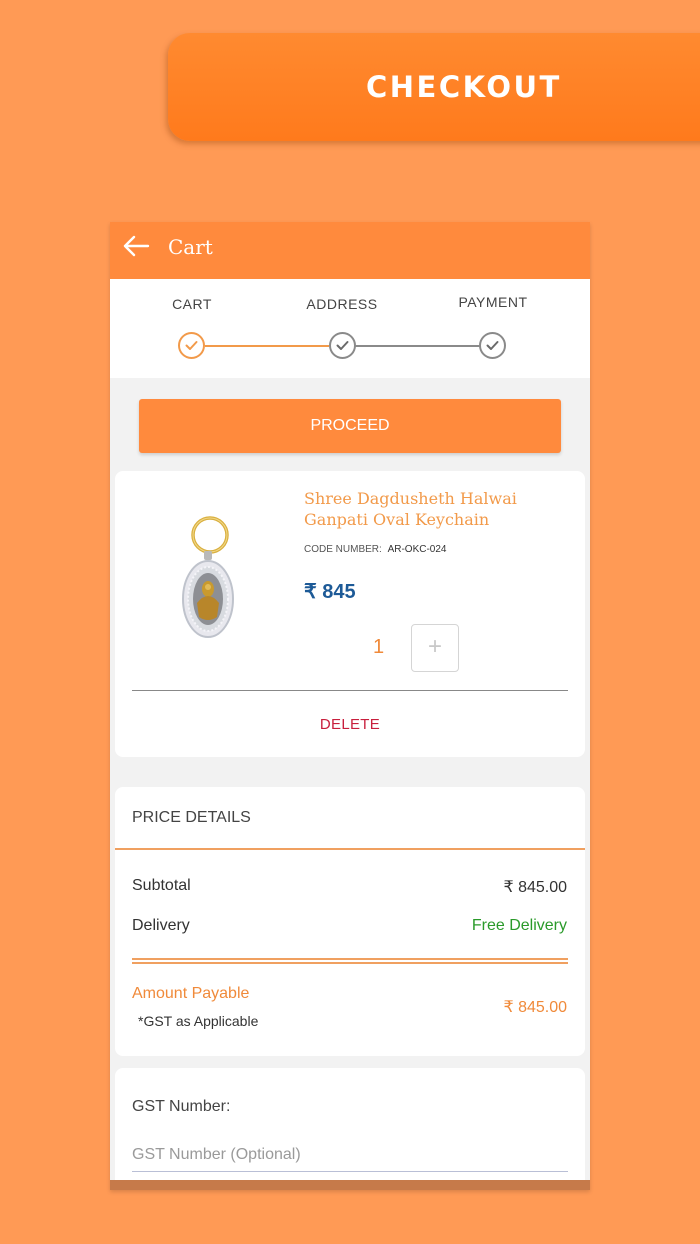 The height and width of the screenshot is (1244, 700). I want to click on proceed-button: PROCEED, so click(350, 426).